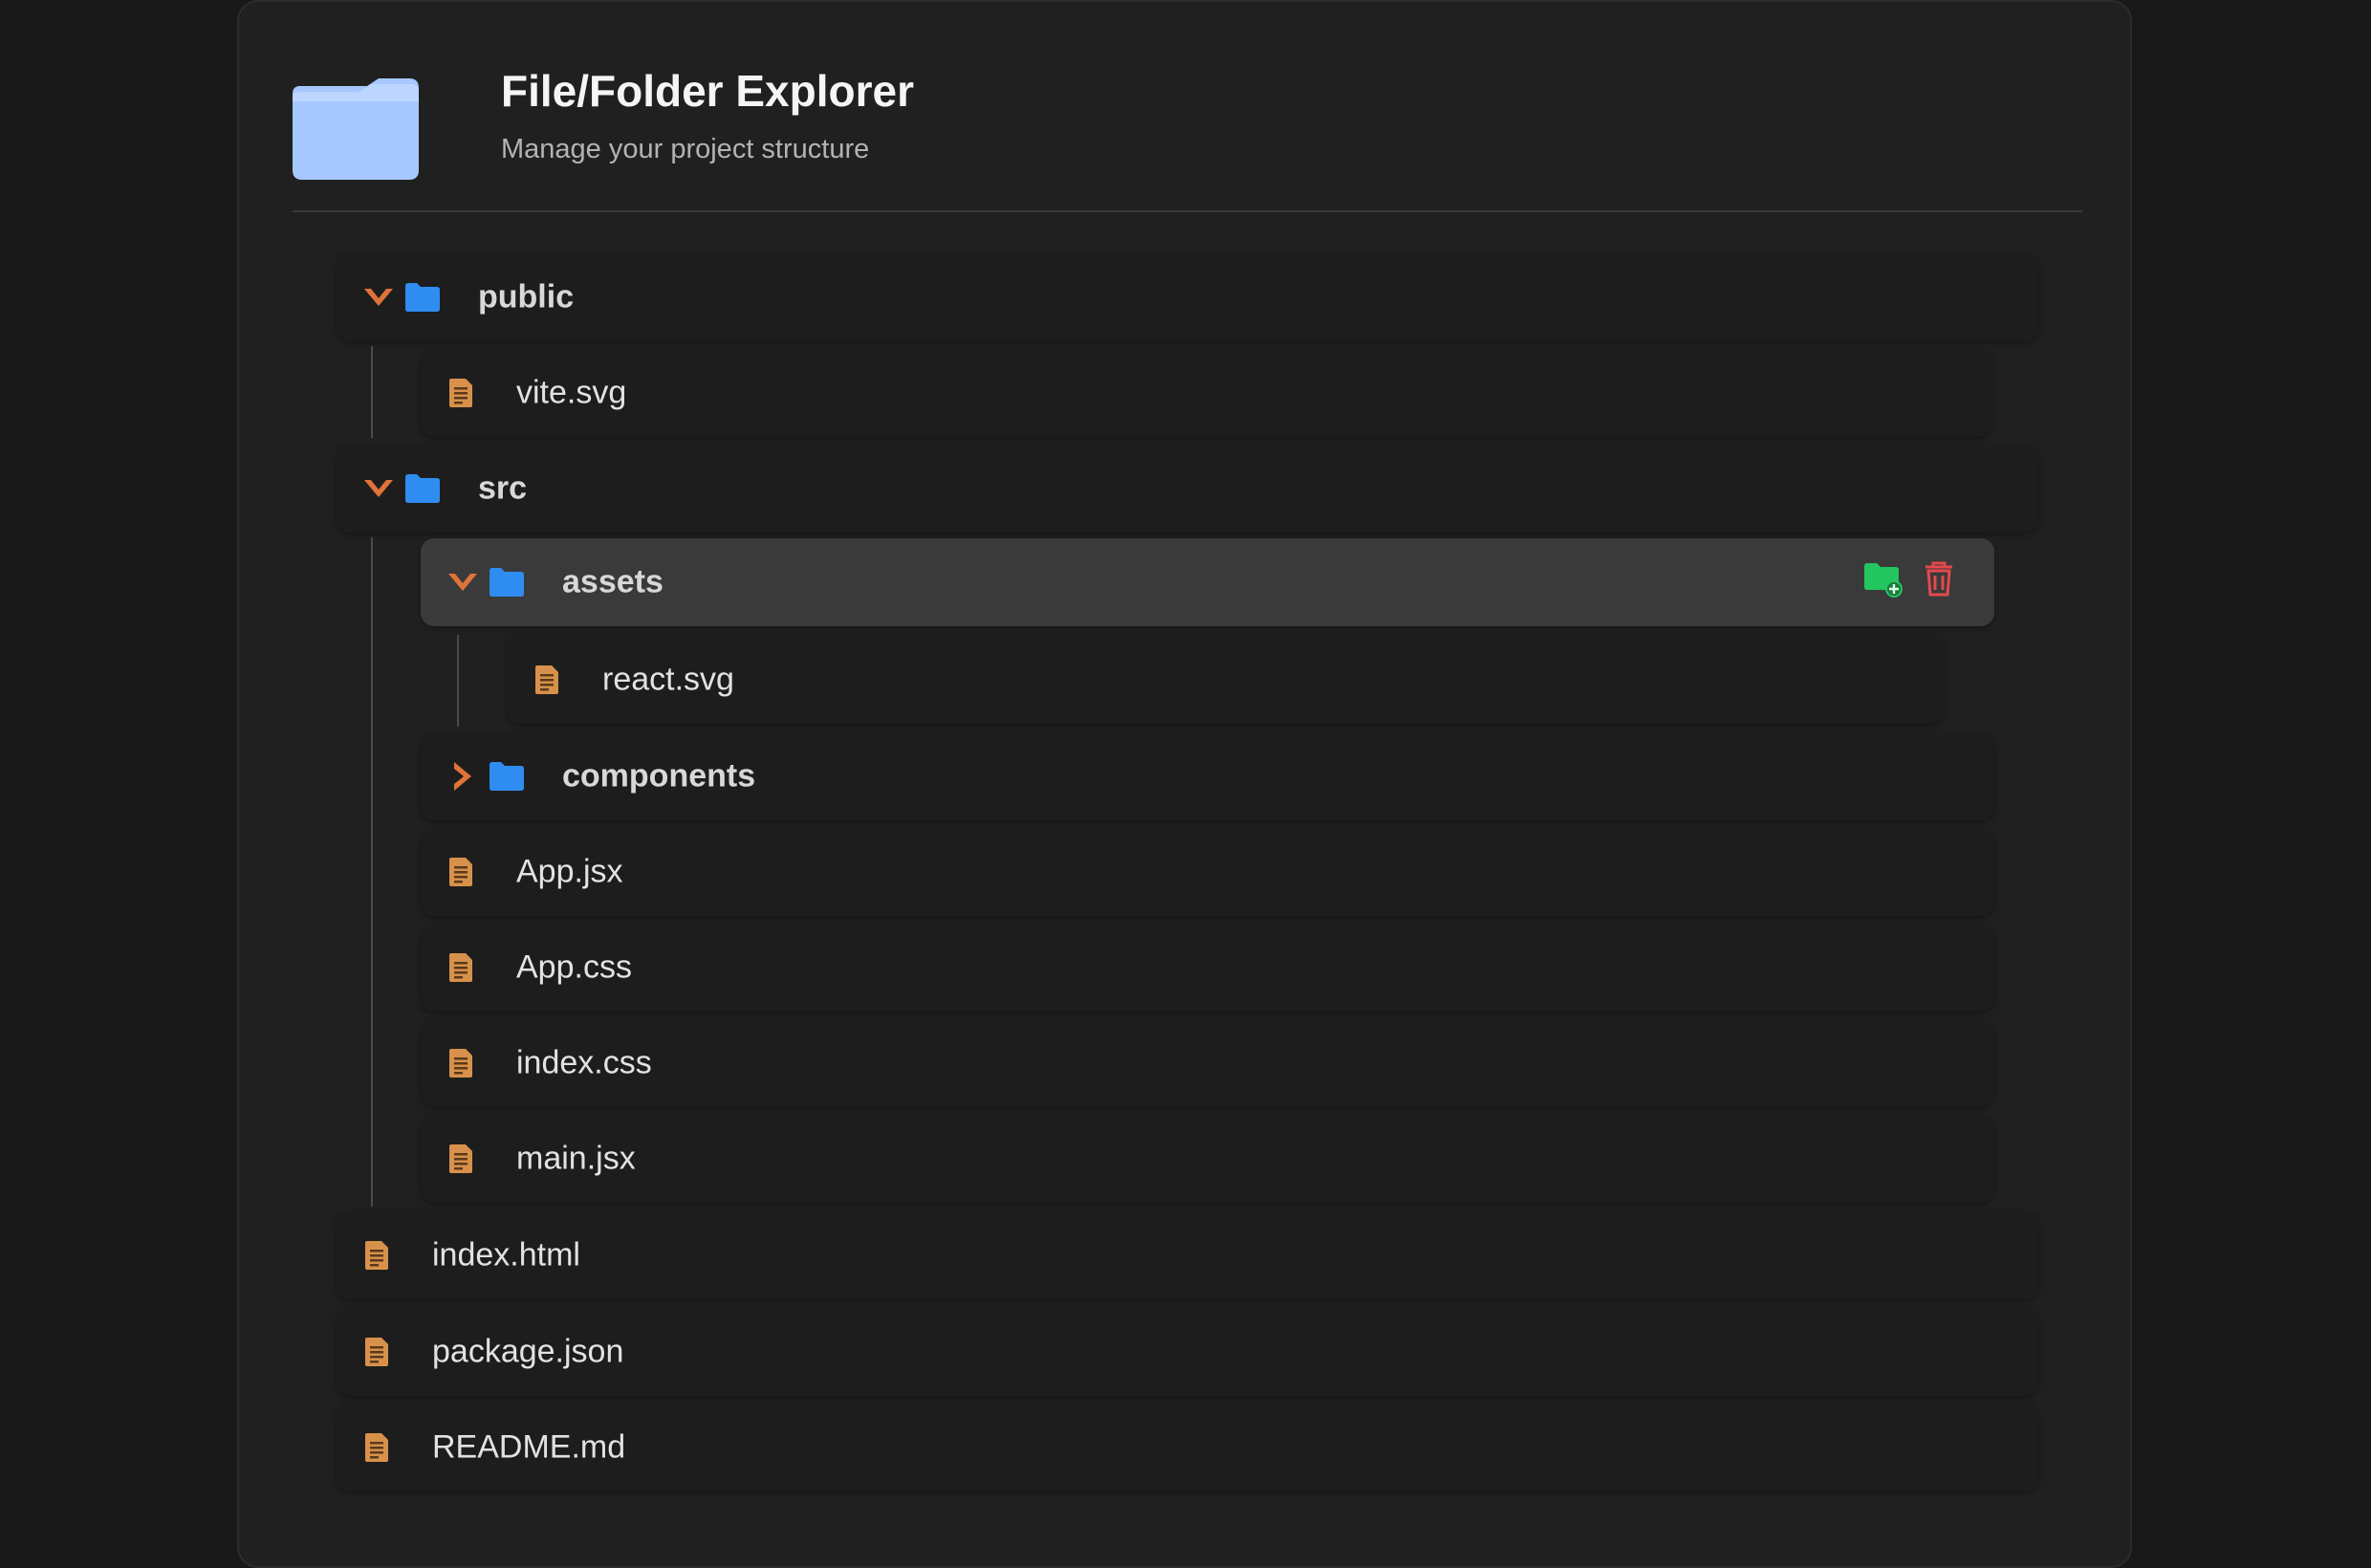  Describe the element at coordinates (506, 1255) in the screenshot. I see `file-label: index.html` at that location.